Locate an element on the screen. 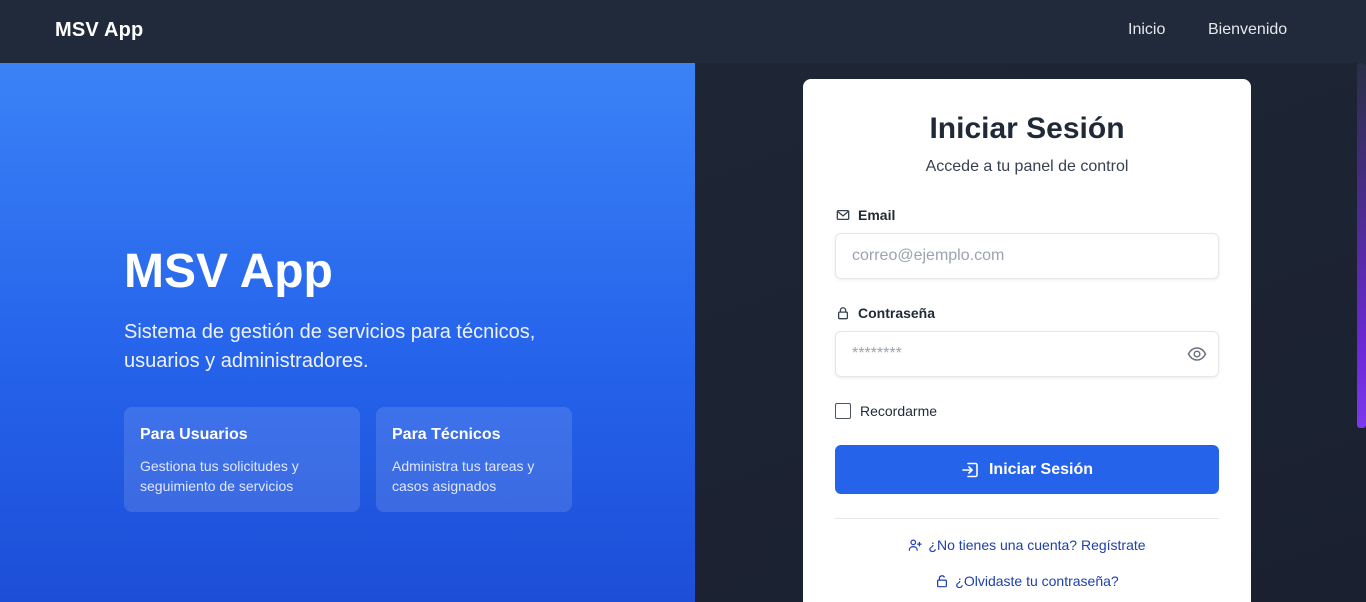  eye-icon is located at coordinates (1197, 354).